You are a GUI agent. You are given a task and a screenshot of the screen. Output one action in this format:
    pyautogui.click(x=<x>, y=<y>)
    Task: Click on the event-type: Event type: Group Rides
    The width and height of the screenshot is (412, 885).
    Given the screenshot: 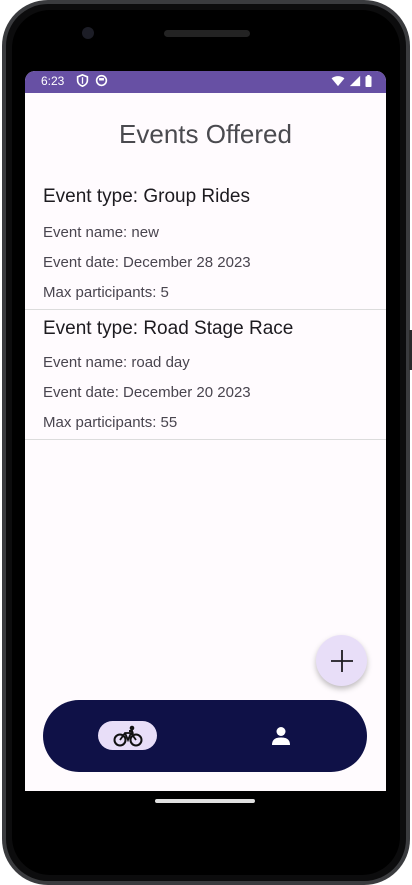 What is the action you would take?
    pyautogui.click(x=146, y=196)
    